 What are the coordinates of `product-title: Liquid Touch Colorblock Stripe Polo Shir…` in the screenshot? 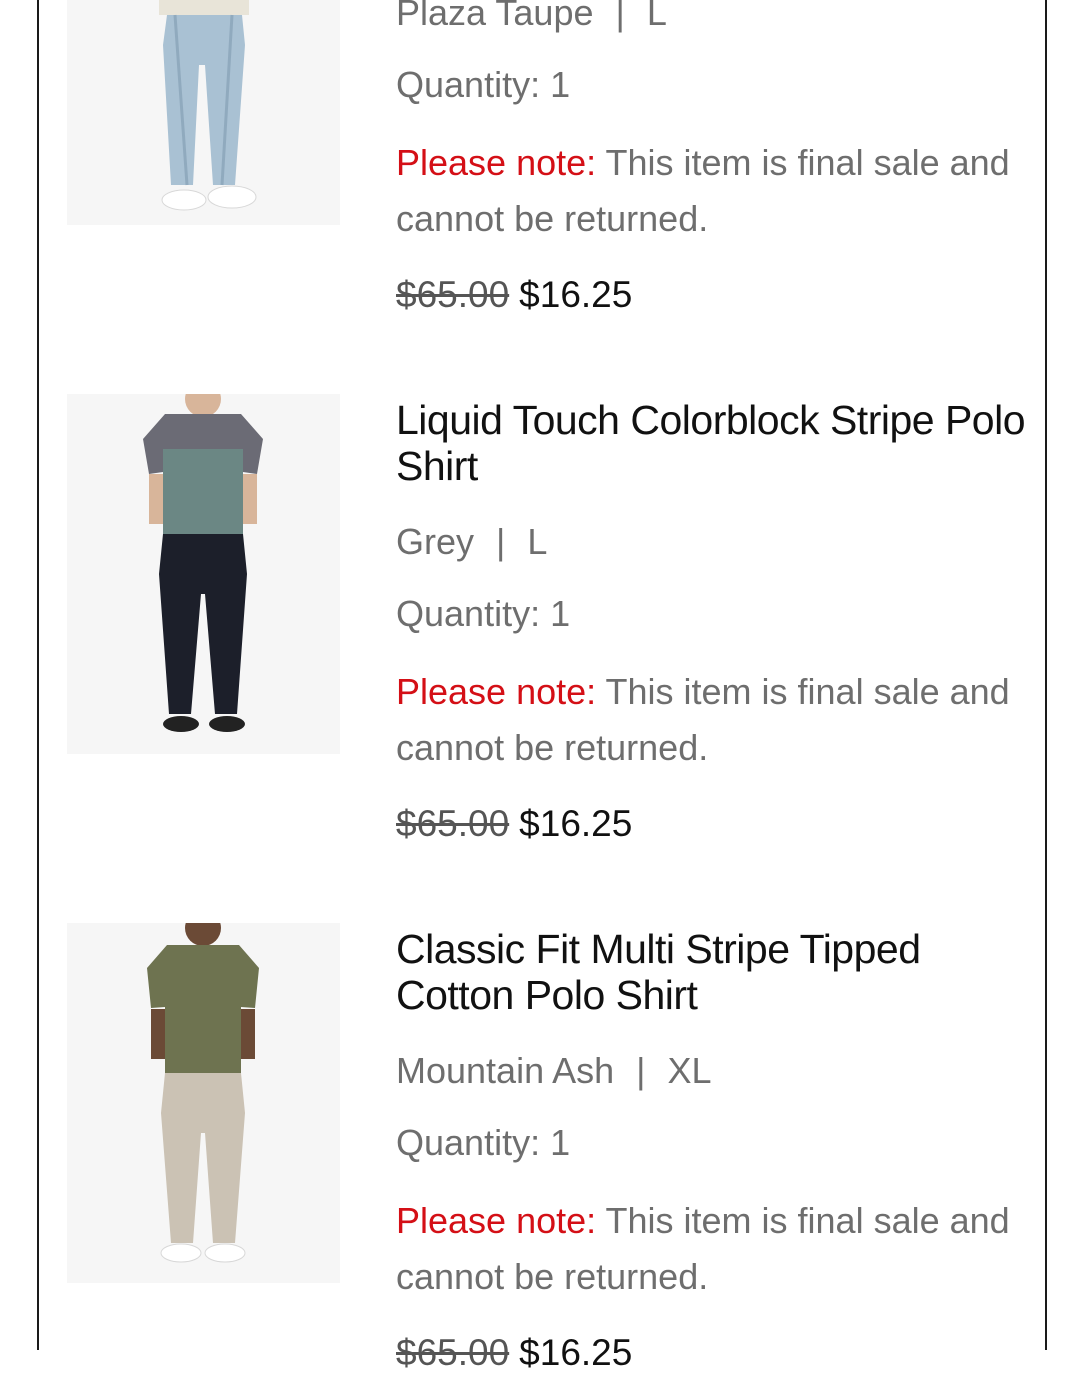 It's located at (716, 443).